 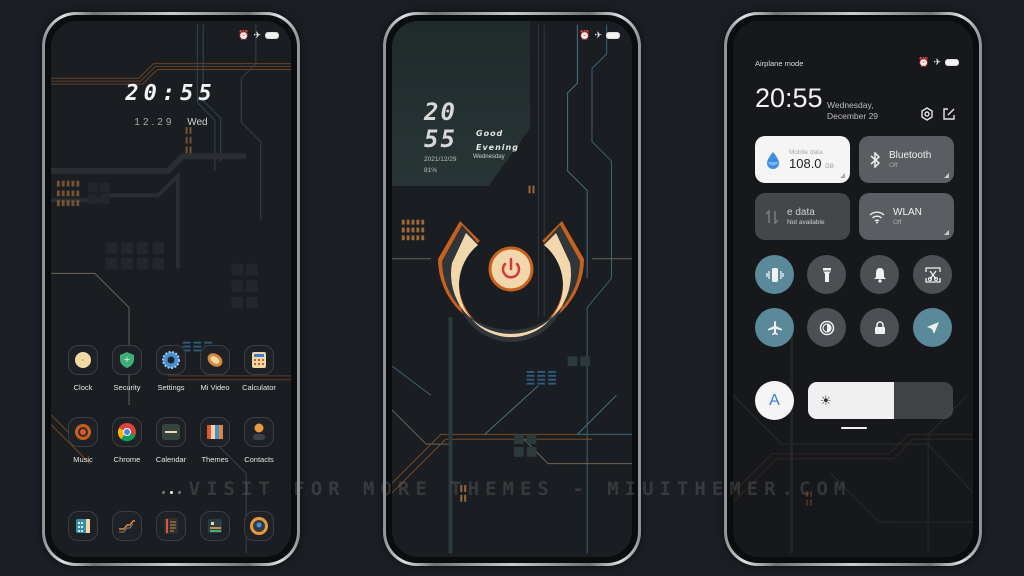 I want to click on toggle-reading-mode, so click(x=826, y=327).